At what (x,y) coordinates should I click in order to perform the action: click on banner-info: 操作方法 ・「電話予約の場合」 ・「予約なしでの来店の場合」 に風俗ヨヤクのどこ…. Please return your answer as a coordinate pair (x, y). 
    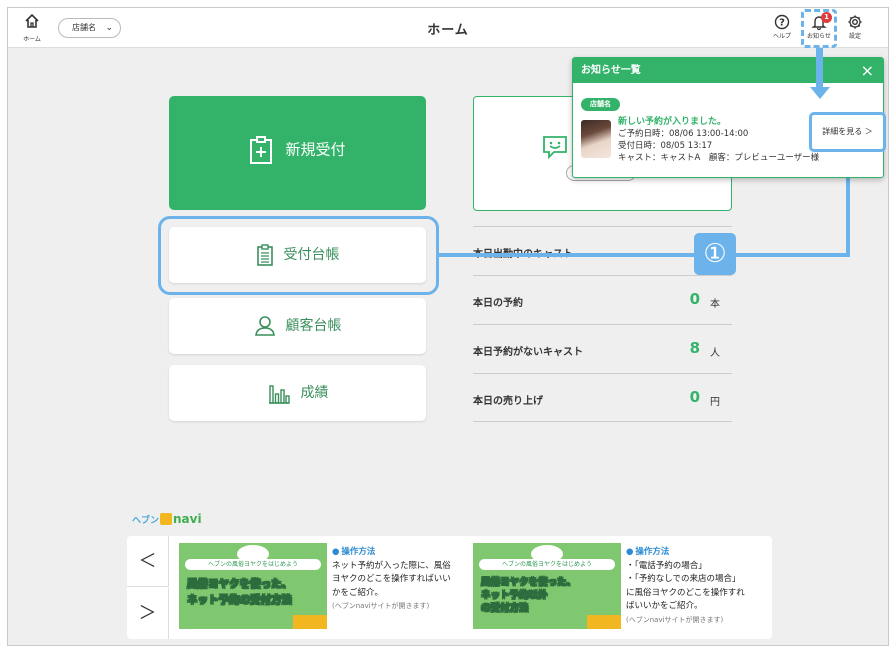
    Looking at the image, I should click on (696, 586).